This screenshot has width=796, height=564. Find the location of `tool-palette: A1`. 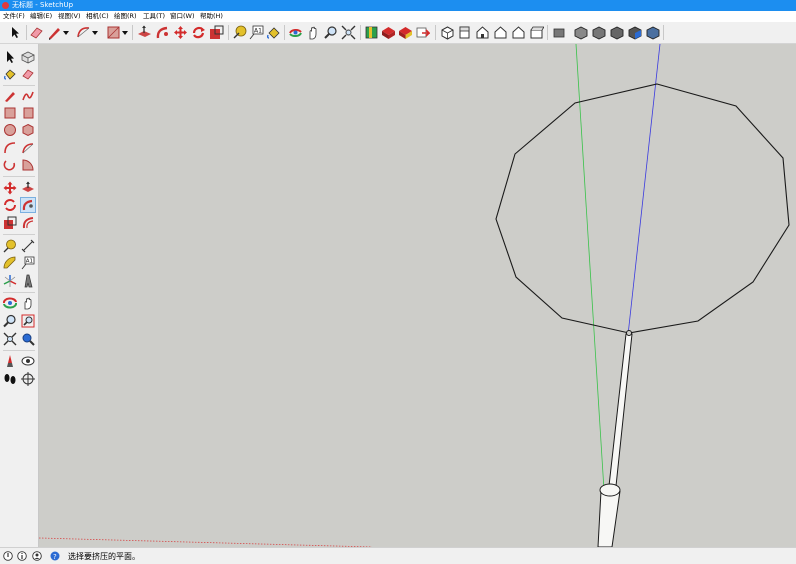

tool-palette: A1 is located at coordinates (19, 295).